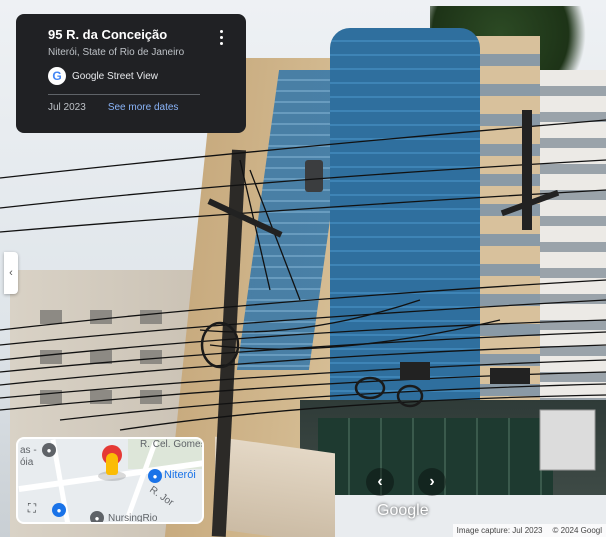  Describe the element at coordinates (115, 76) in the screenshot. I see `service-label: Google Street View` at that location.